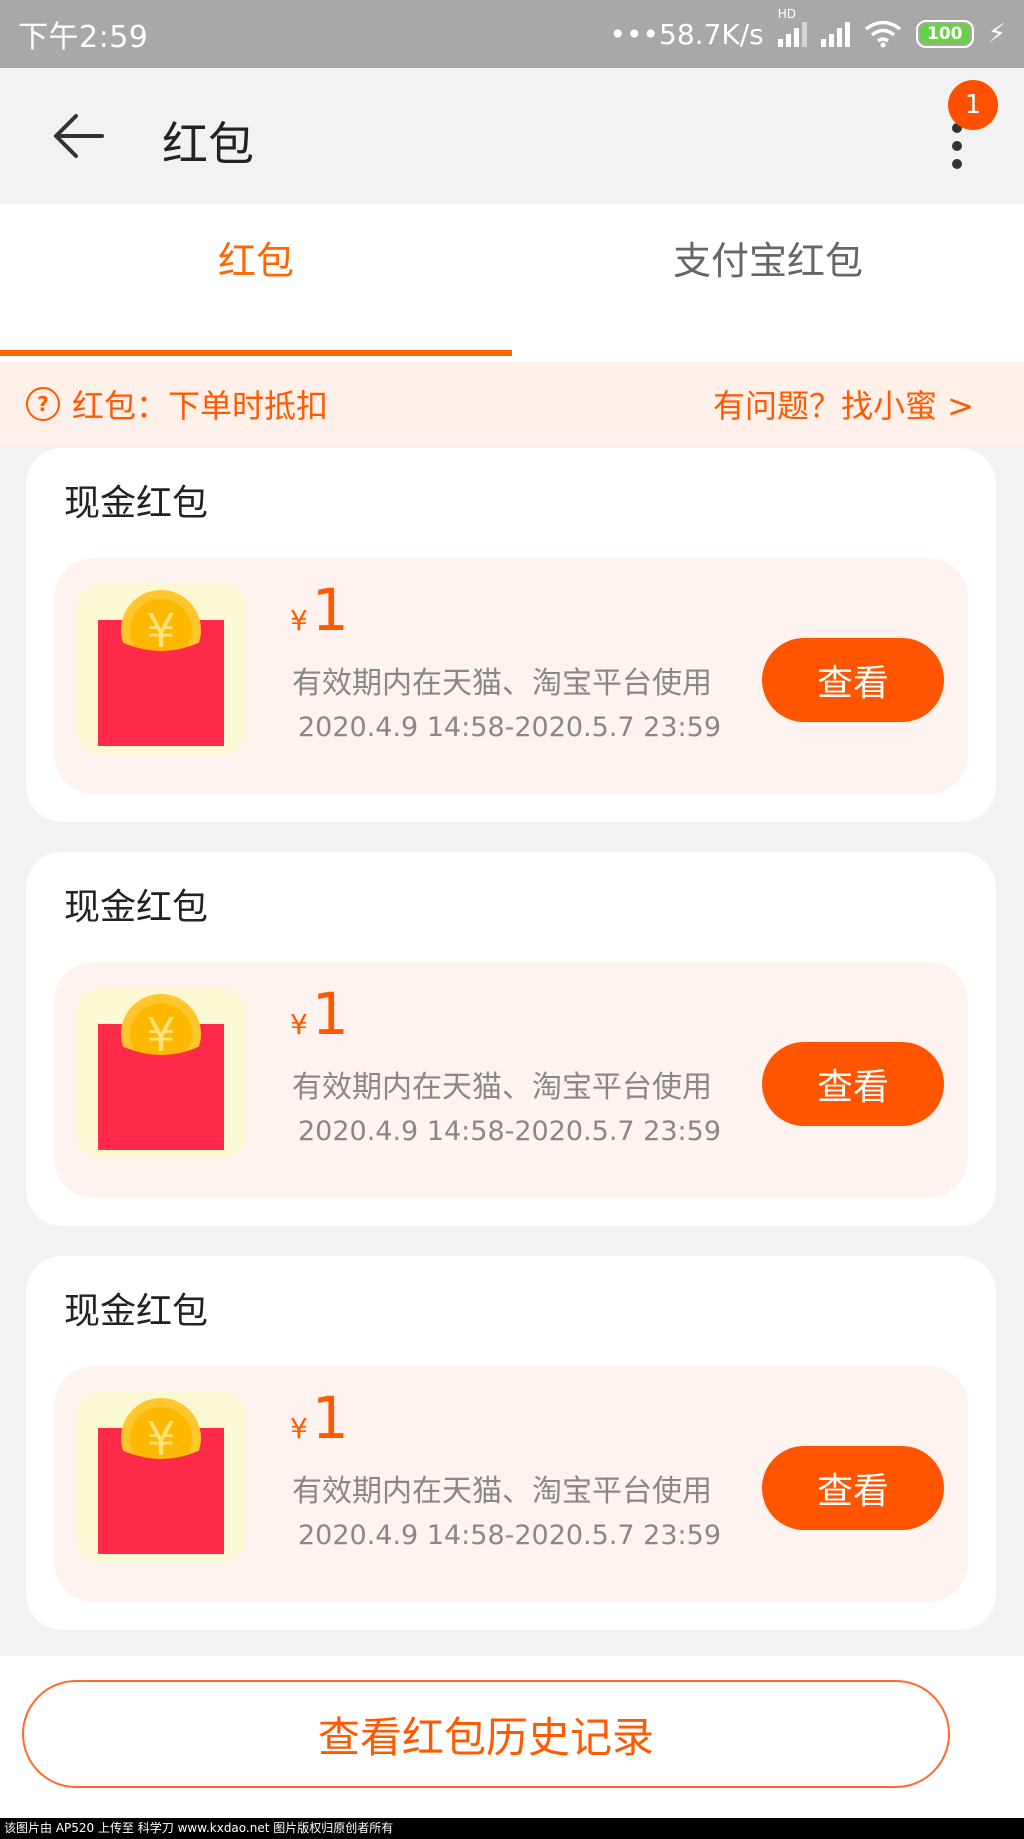 This screenshot has width=1024, height=1839. I want to click on notice-info: ? 红包：下单时抵扣, so click(177, 404).